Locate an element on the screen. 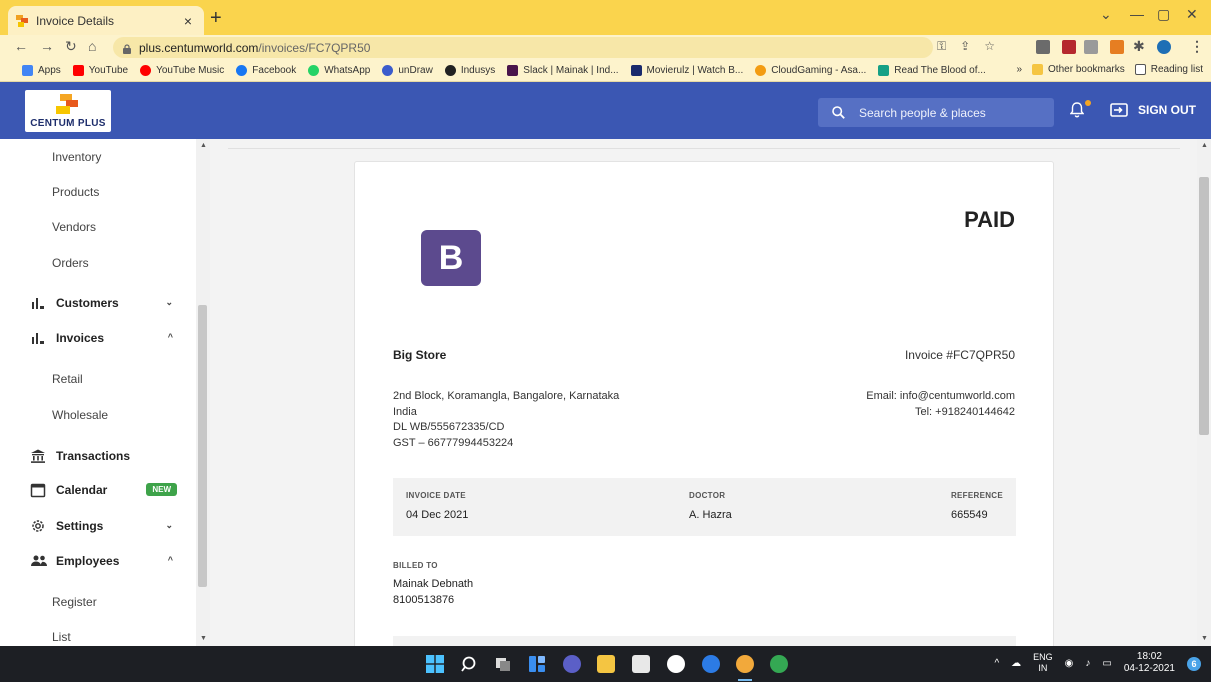 The image size is (1211, 682). key-icon: ⚿ is located at coordinates (941, 46).